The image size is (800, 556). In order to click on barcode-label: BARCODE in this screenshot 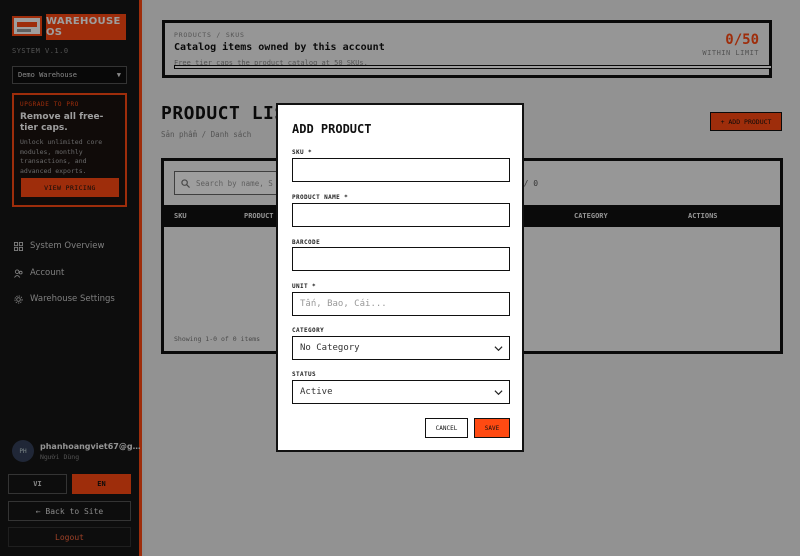, I will do `click(306, 242)`.